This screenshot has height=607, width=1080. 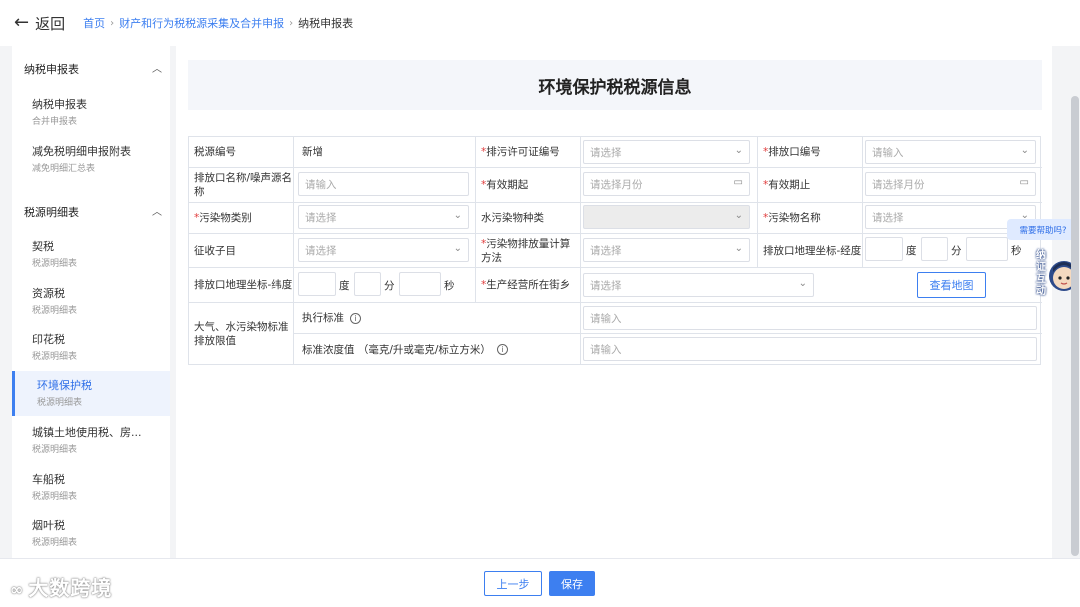 What do you see at coordinates (950, 184) in the screenshot?
I see `valid-to-month-picker: 请选择月份 ▭` at bounding box center [950, 184].